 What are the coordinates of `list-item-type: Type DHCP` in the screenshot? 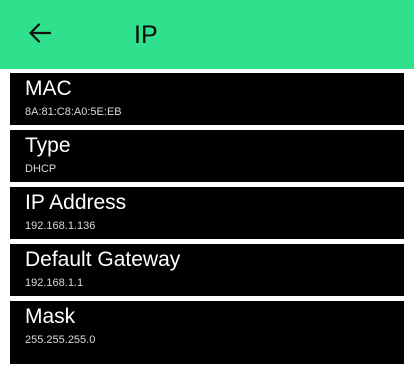 It's located at (207, 156).